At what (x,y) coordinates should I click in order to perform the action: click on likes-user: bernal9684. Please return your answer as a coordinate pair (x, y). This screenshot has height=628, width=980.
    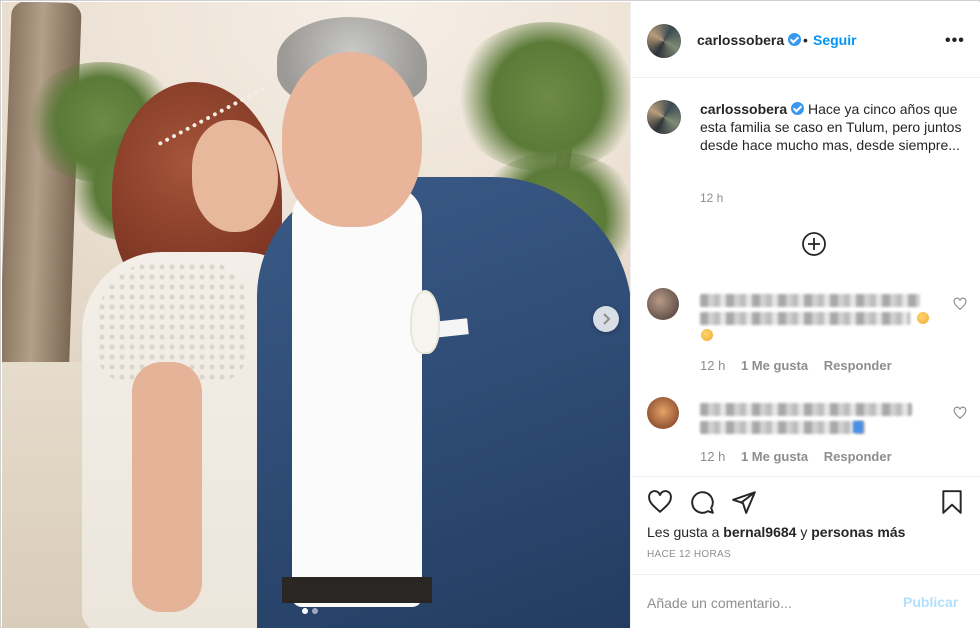
    Looking at the image, I should click on (759, 532).